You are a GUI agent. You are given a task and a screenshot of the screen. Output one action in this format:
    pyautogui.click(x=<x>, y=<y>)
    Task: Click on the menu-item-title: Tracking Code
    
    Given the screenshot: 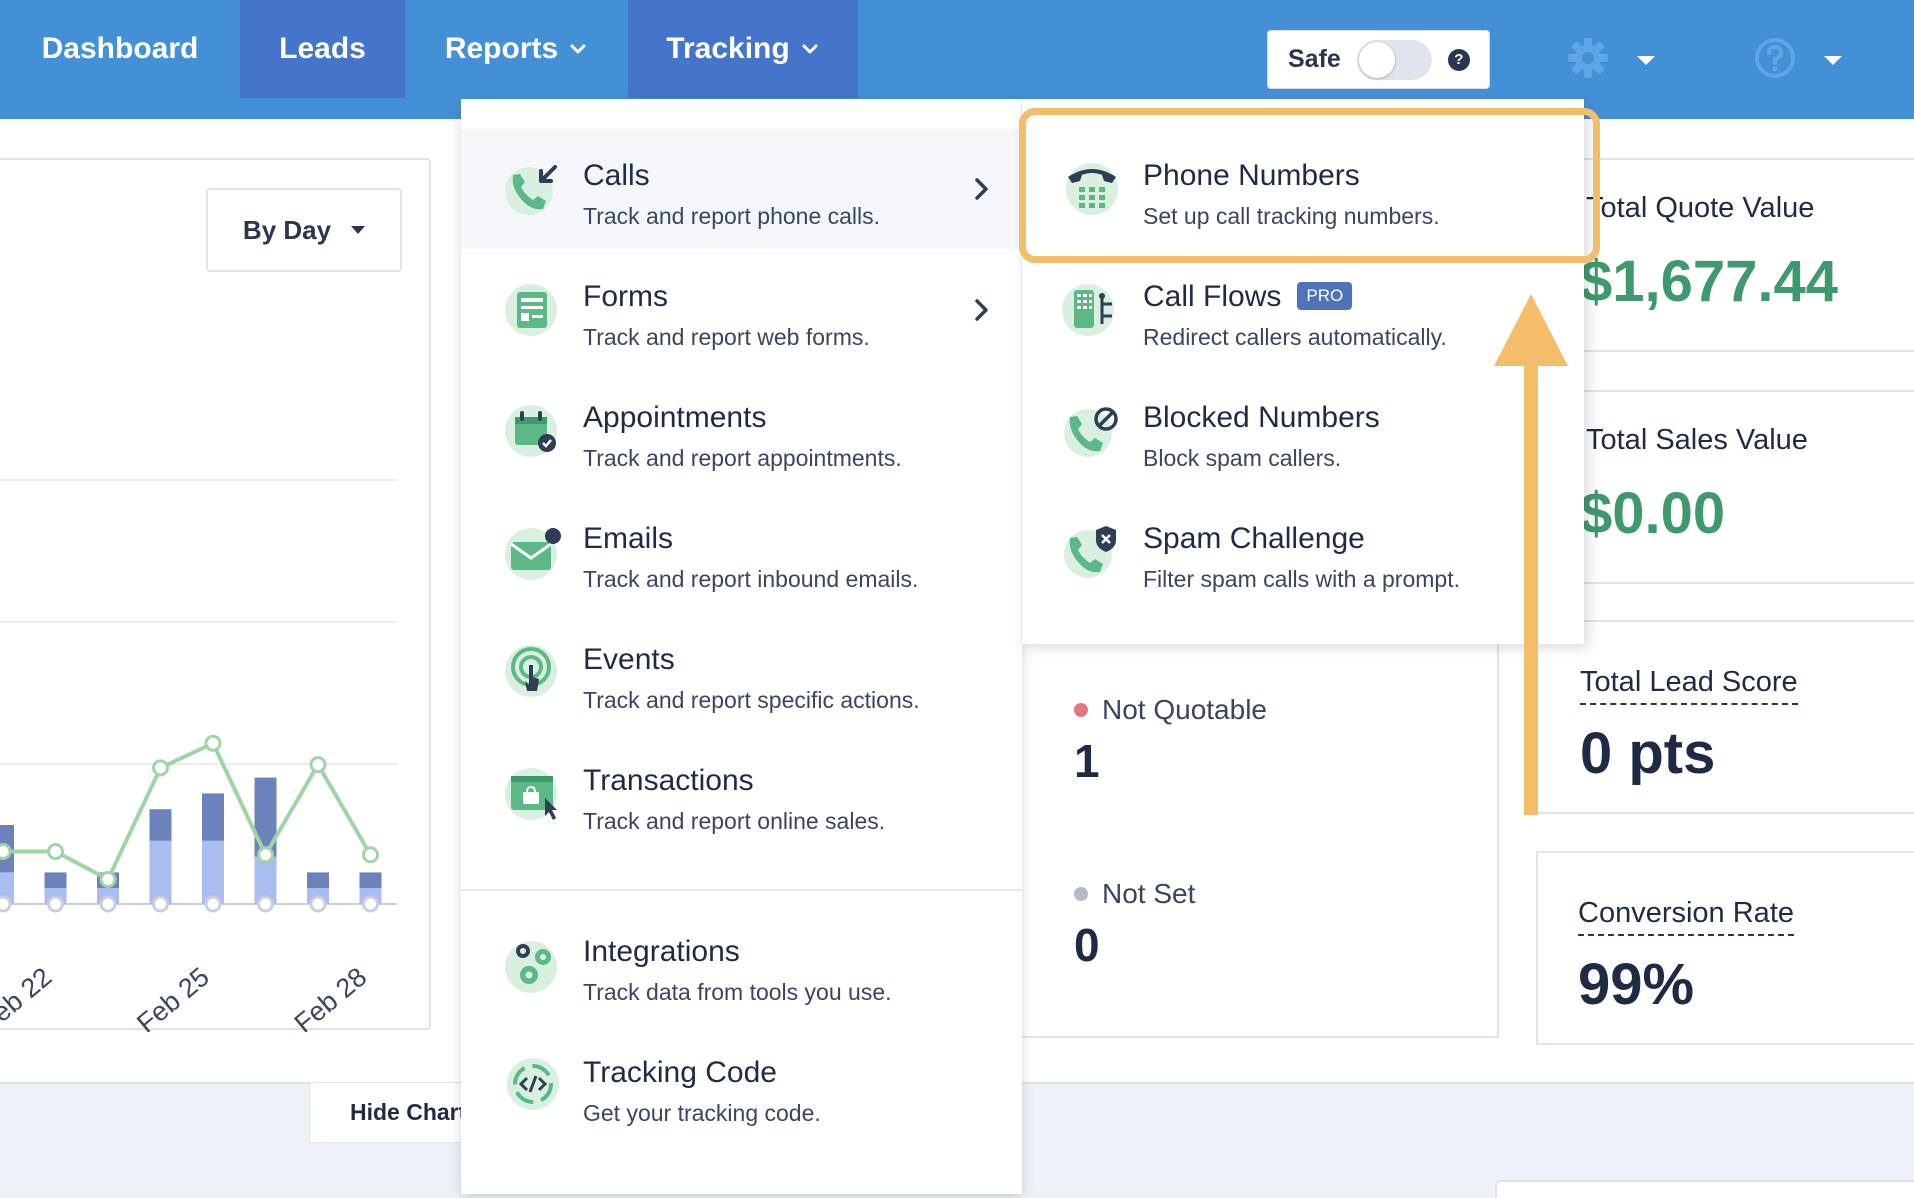 What is the action you would take?
    pyautogui.click(x=680, y=1072)
    